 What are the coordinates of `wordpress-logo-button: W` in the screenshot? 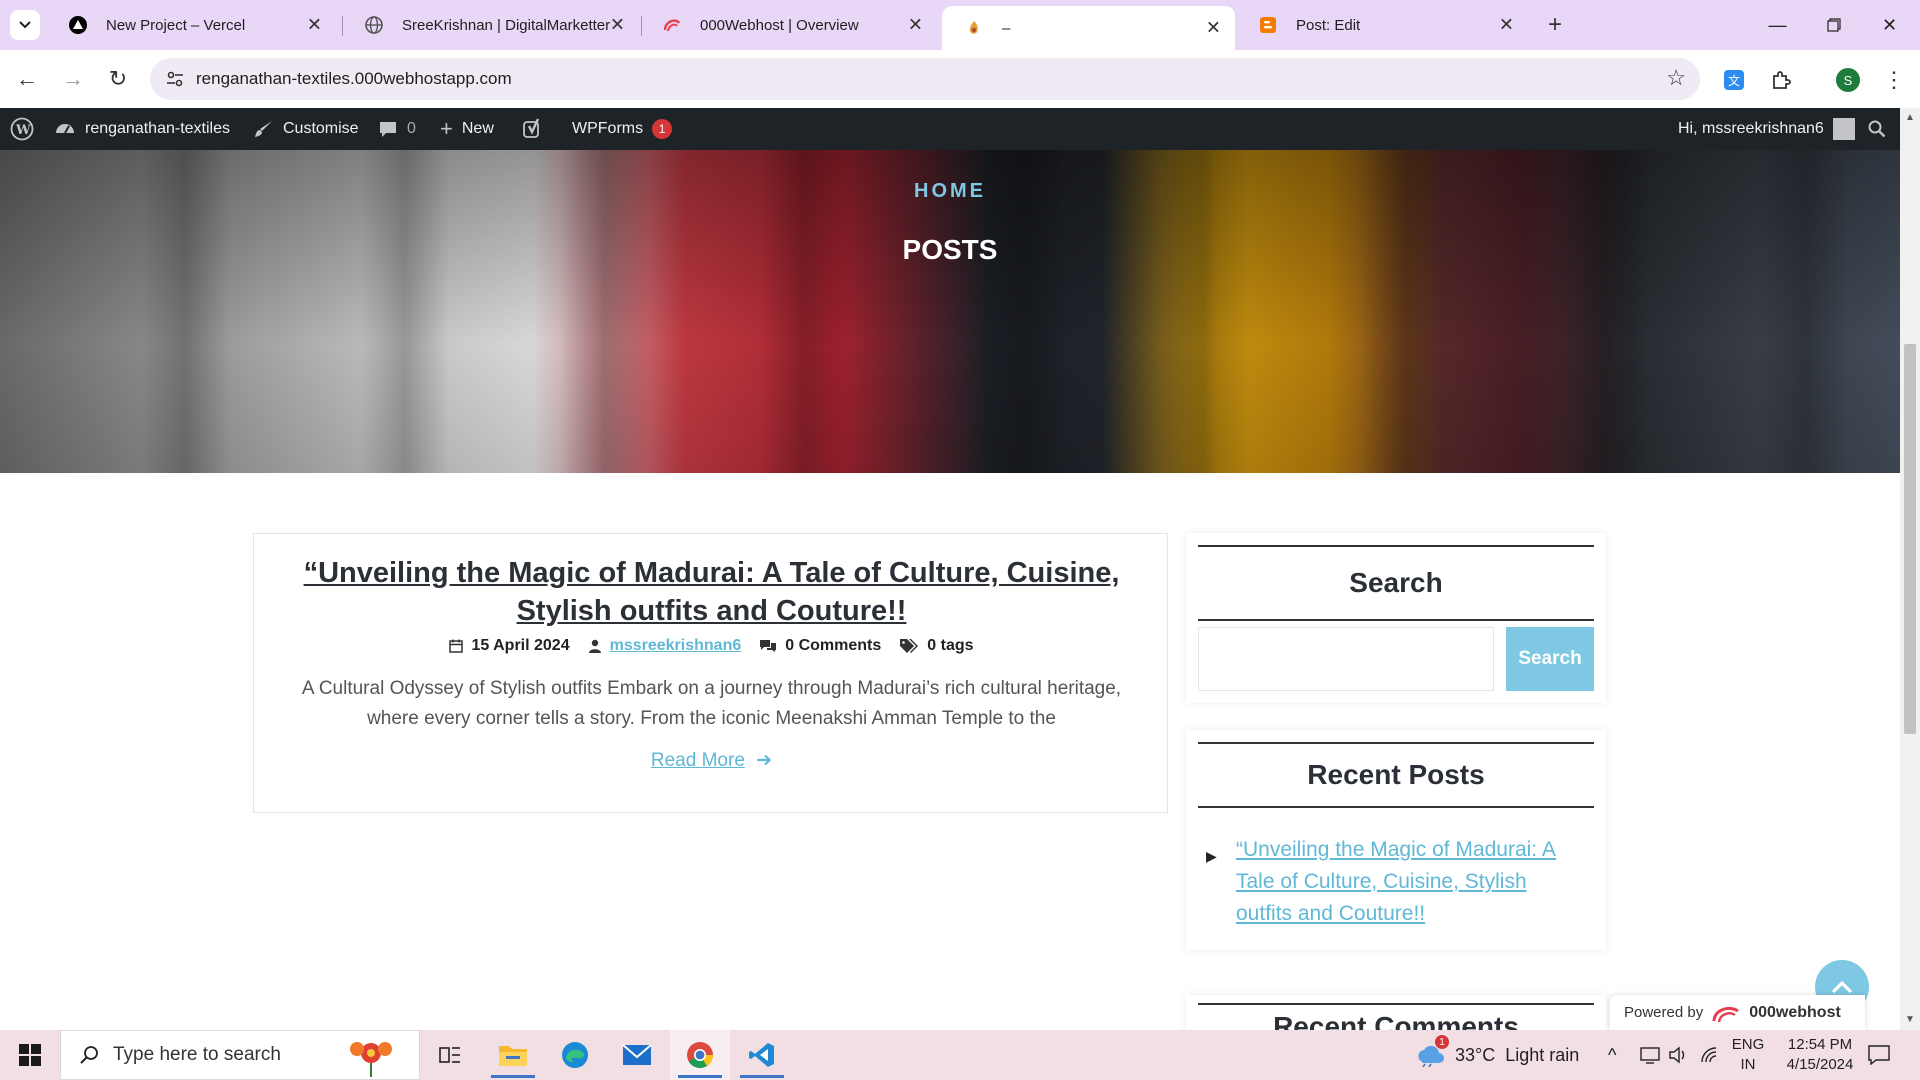 It's located at (22, 129).